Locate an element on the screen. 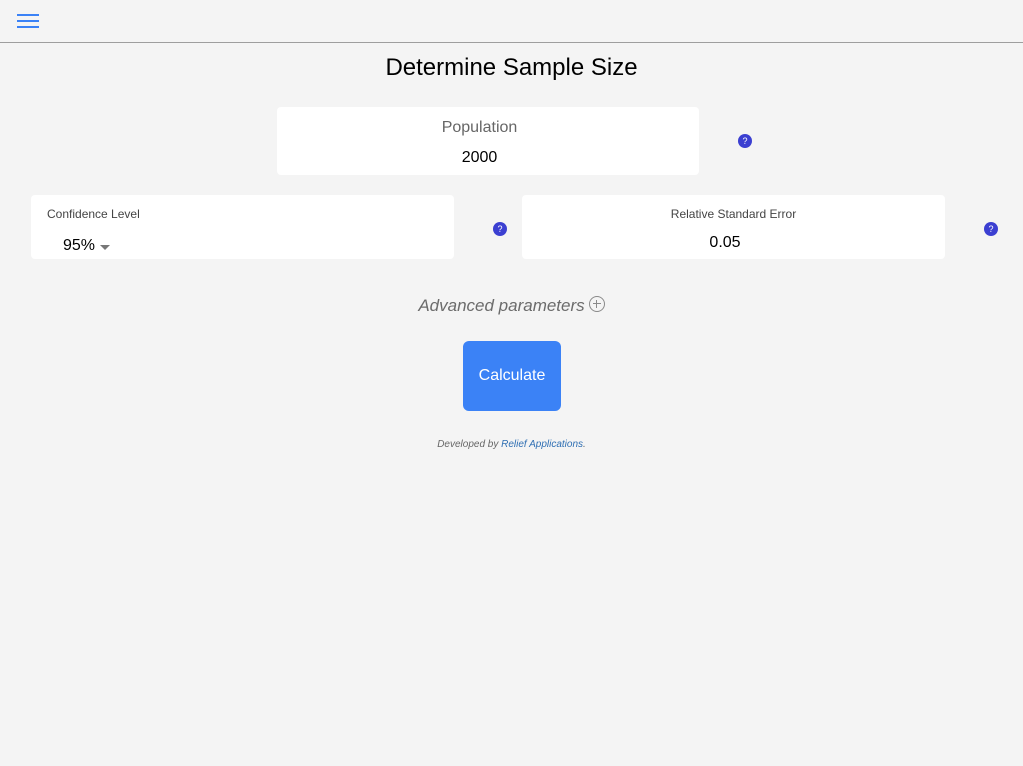 This screenshot has width=1023, height=766. footer-prefix: Developed by is located at coordinates (469, 444).